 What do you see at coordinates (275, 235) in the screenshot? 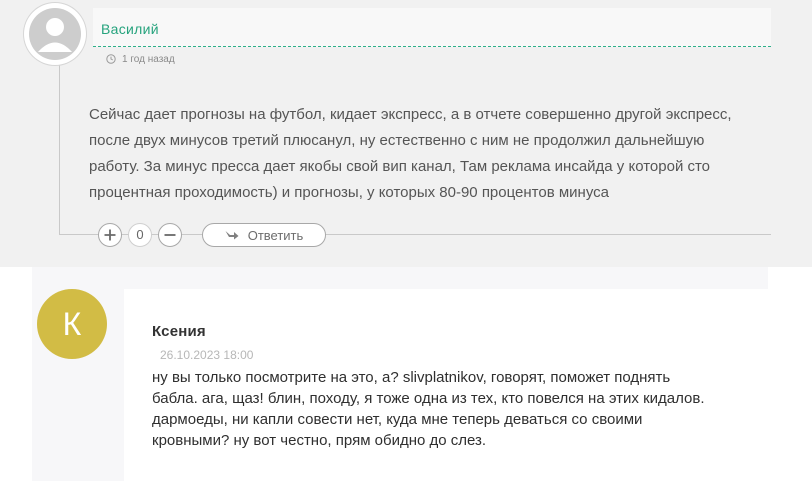
I see `reply-button-label: Ответить` at bounding box center [275, 235].